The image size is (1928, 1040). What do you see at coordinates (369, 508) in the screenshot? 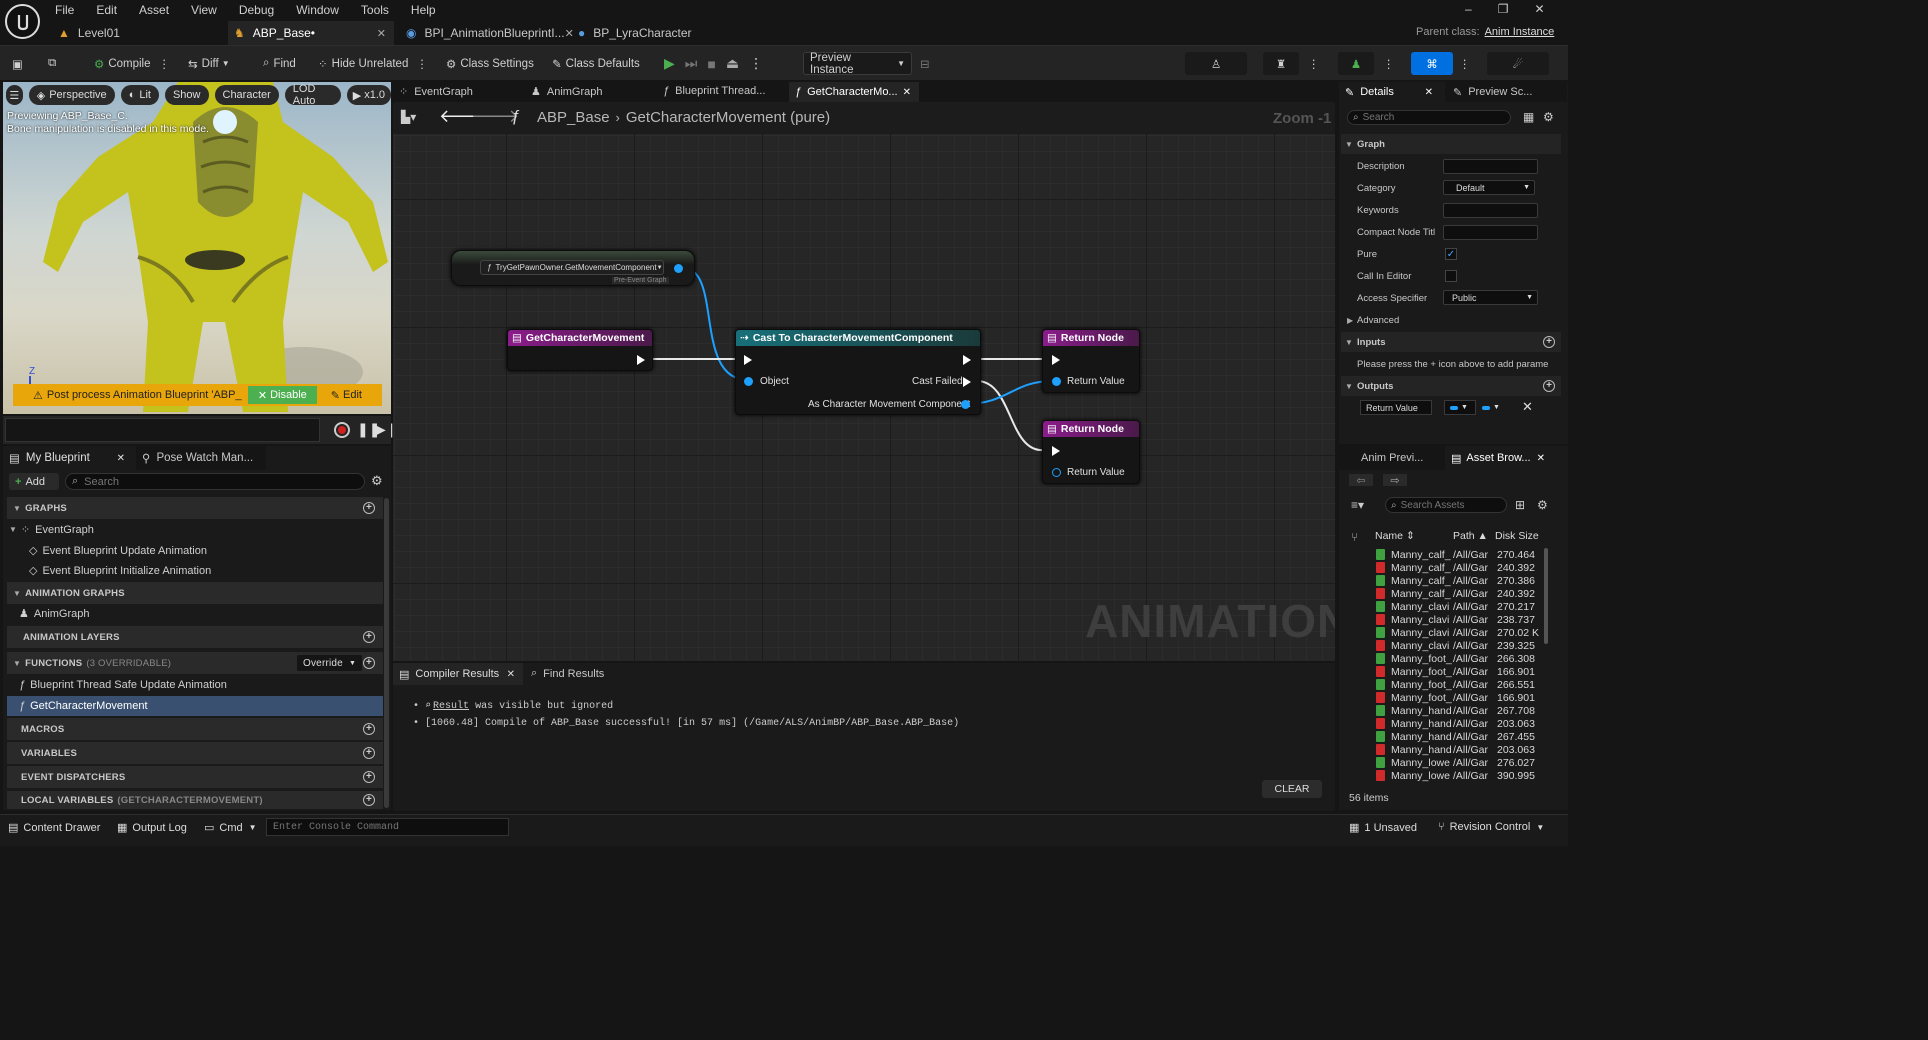
I see `add-graph-icon: +` at bounding box center [369, 508].